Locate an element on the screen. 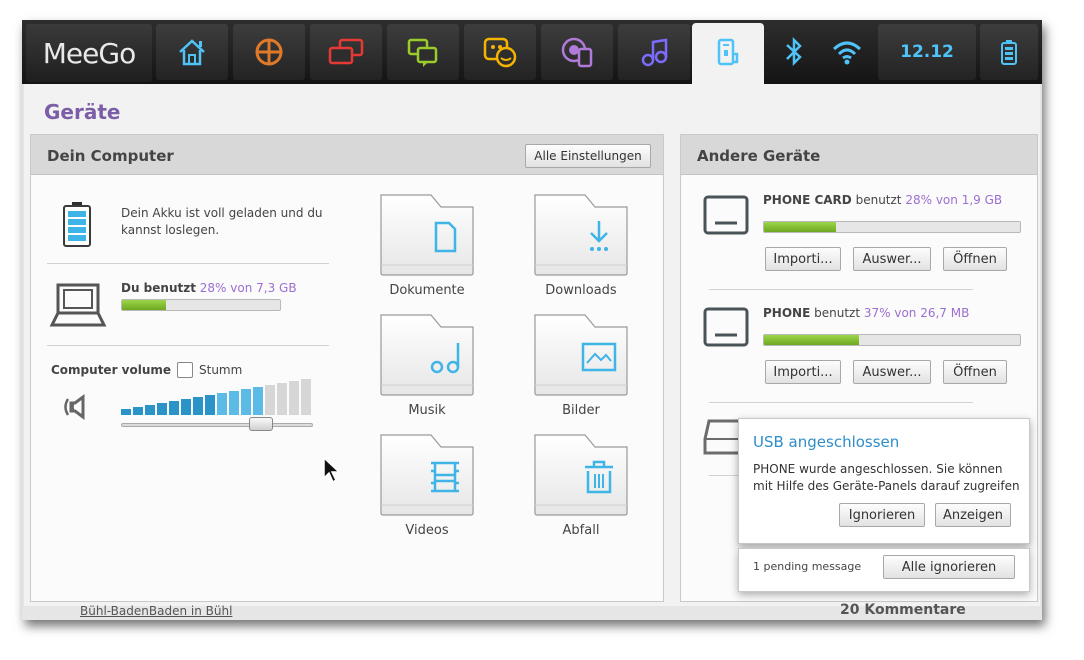 The width and height of the screenshot is (1084, 660). home-zone is located at coordinates (192, 52).